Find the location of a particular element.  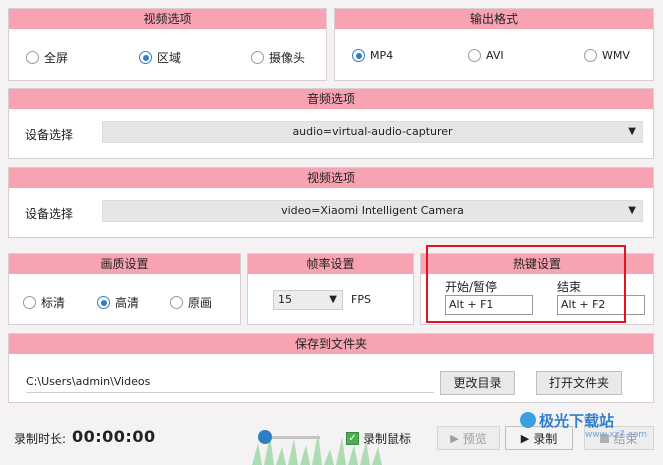

record-mouse-label: 录制鼠标 is located at coordinates (387, 439).